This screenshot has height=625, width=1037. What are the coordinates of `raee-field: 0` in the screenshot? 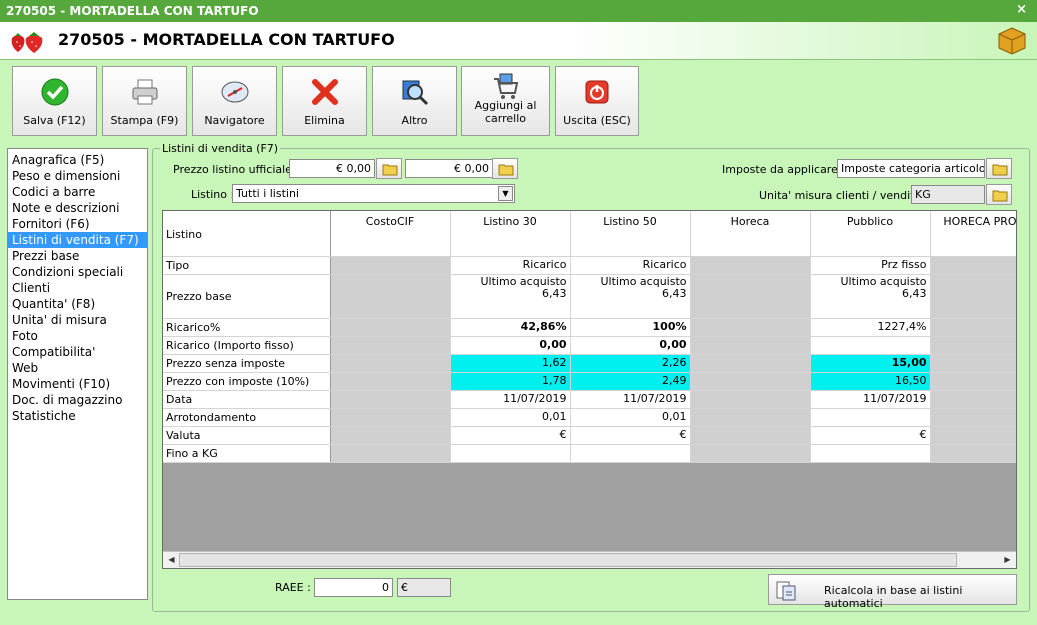 It's located at (353, 587).